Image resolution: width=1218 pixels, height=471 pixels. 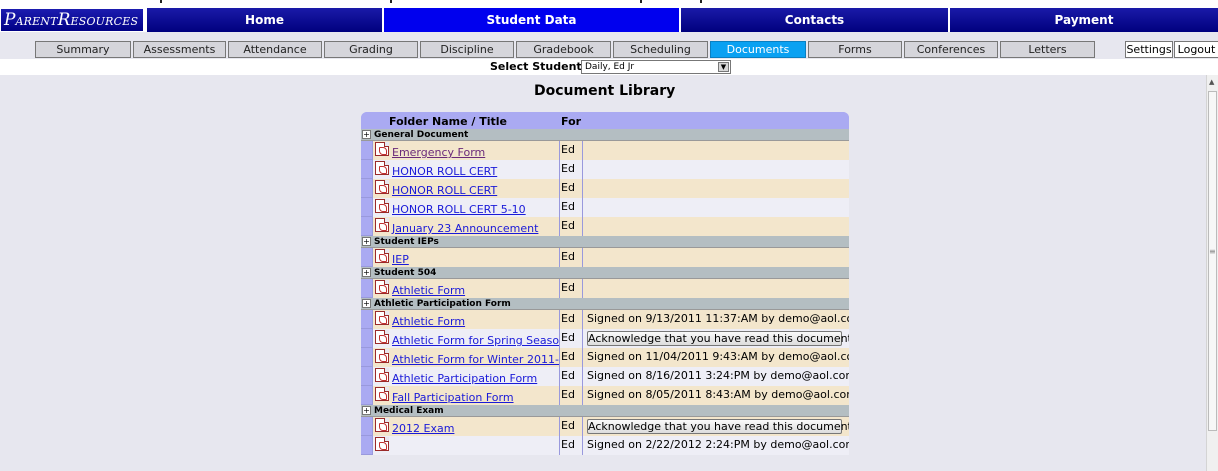 I want to click on nav-home: Home, so click(x=264, y=20).